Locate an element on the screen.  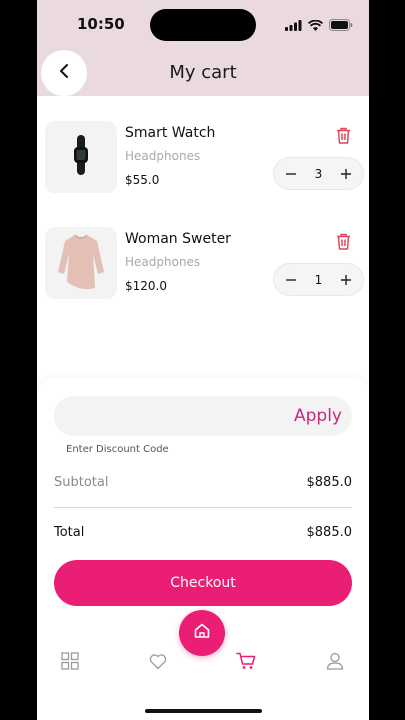
item-name: Smart Watch is located at coordinates (170, 133).